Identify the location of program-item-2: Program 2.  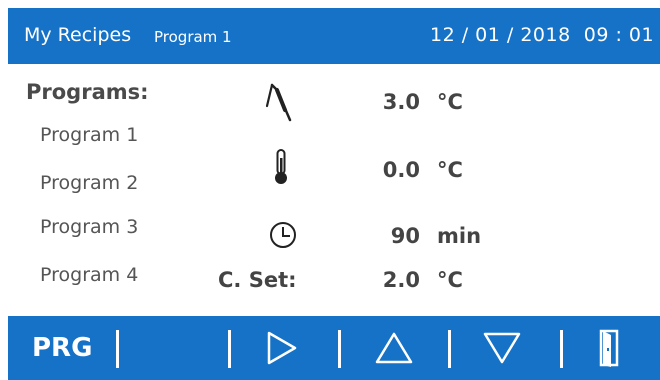
(89, 183).